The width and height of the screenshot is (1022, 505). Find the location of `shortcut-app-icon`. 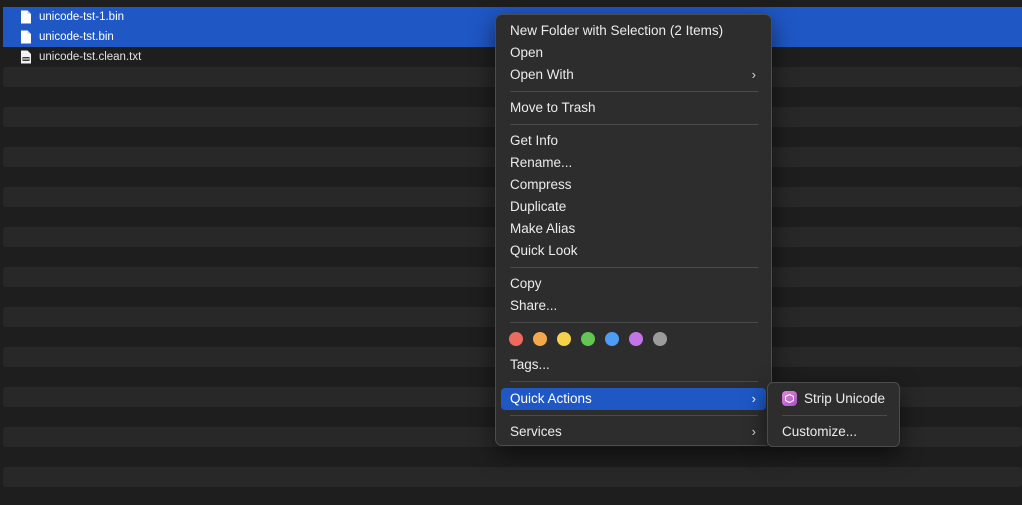

shortcut-app-icon is located at coordinates (789, 398).